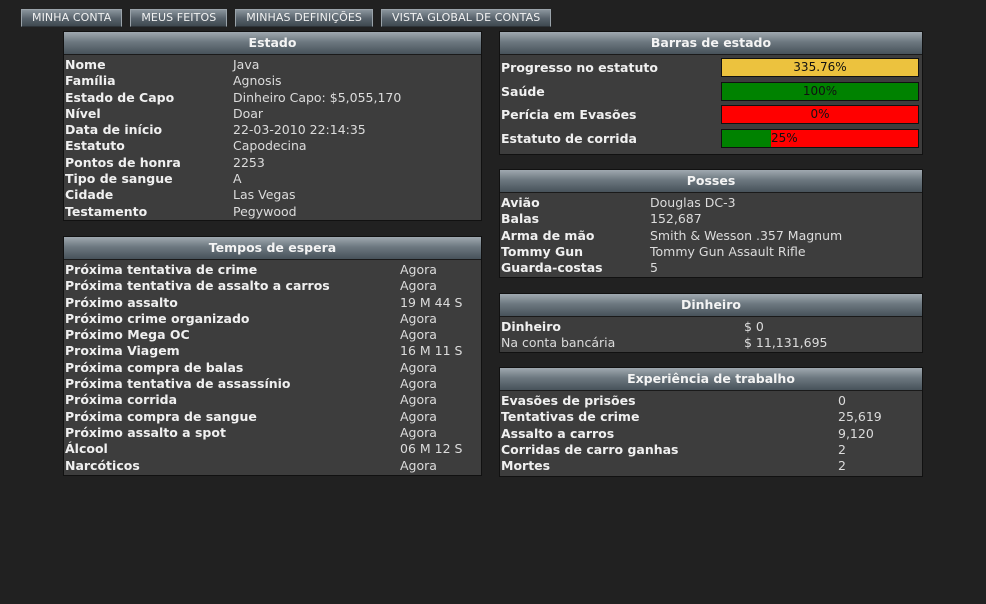 Image resolution: width=986 pixels, height=604 pixels. I want to click on tempos-value: 19 M 44 S, so click(431, 302).